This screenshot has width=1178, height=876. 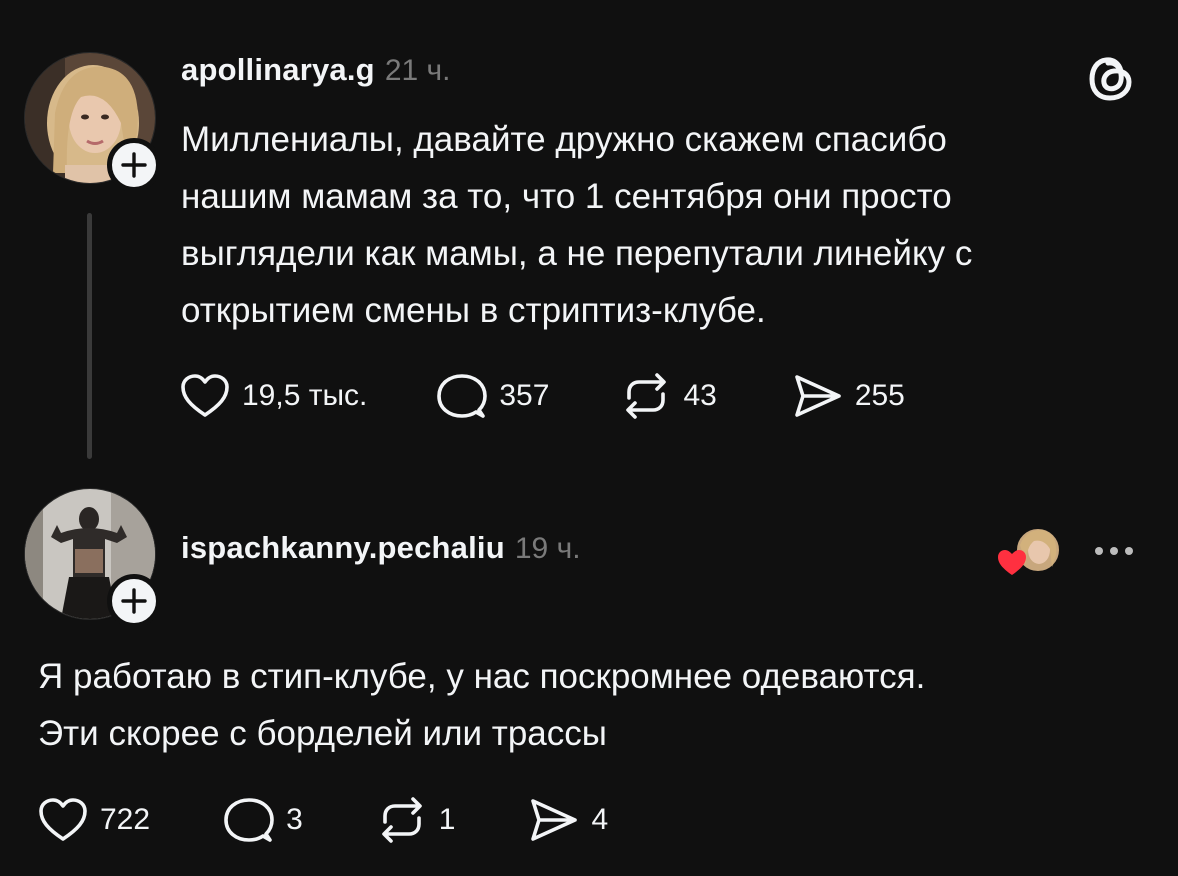 I want to click on reply-reply-count: 3, so click(x=294, y=819).